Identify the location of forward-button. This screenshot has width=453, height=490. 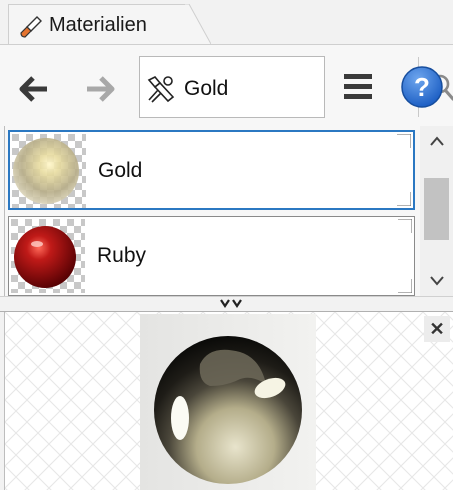
(100, 89).